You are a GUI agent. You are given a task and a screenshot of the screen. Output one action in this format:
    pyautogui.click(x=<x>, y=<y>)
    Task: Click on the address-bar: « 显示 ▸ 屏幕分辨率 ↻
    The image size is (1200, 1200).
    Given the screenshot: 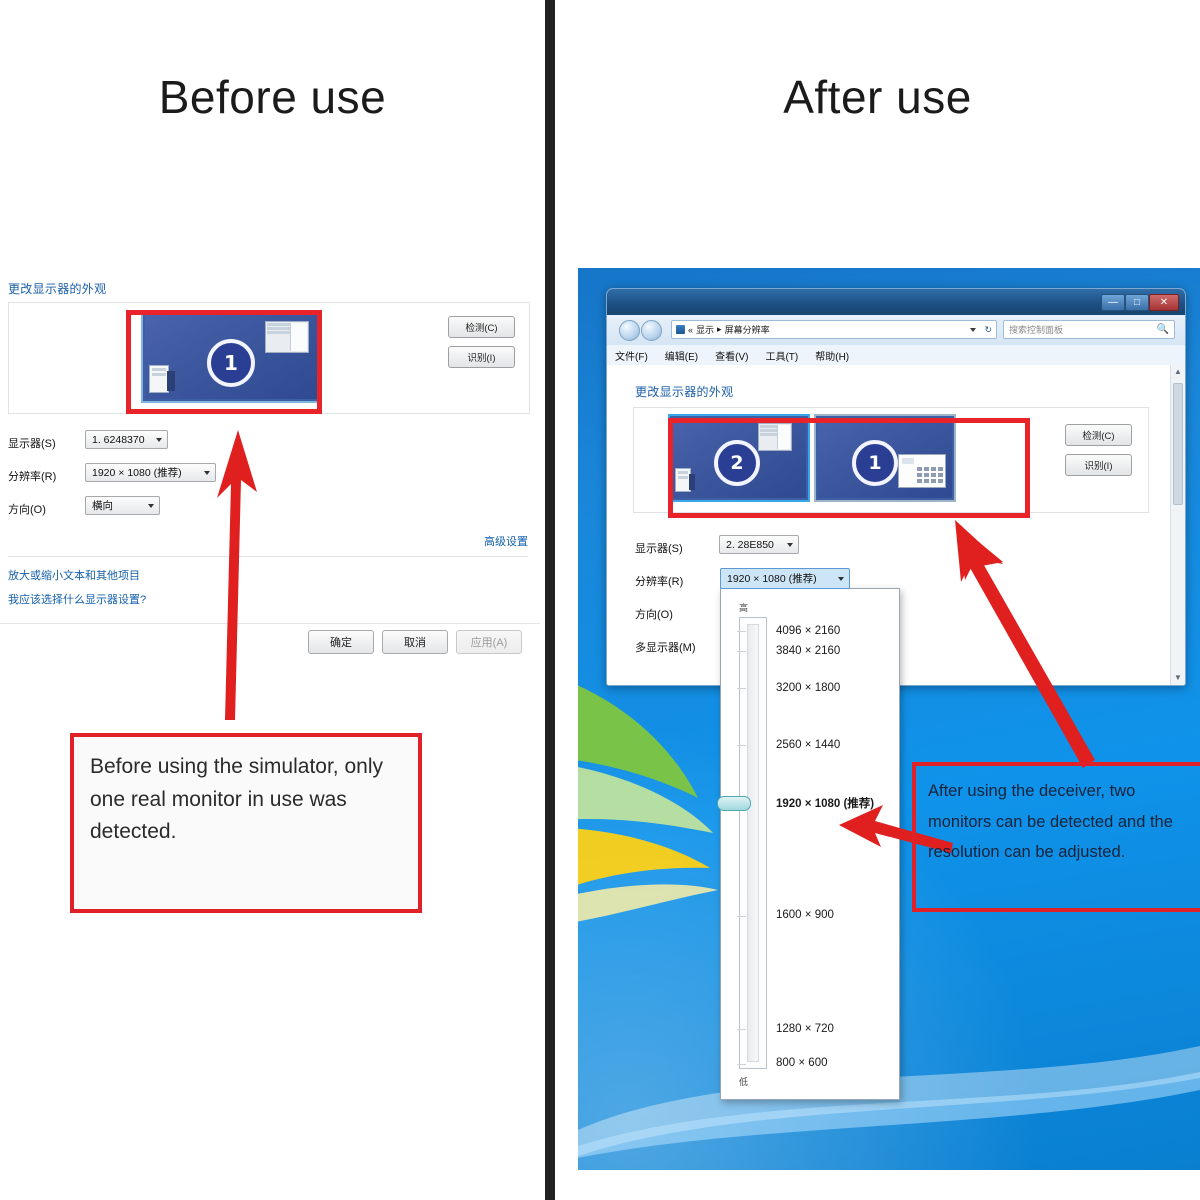 What is the action you would take?
    pyautogui.click(x=834, y=329)
    